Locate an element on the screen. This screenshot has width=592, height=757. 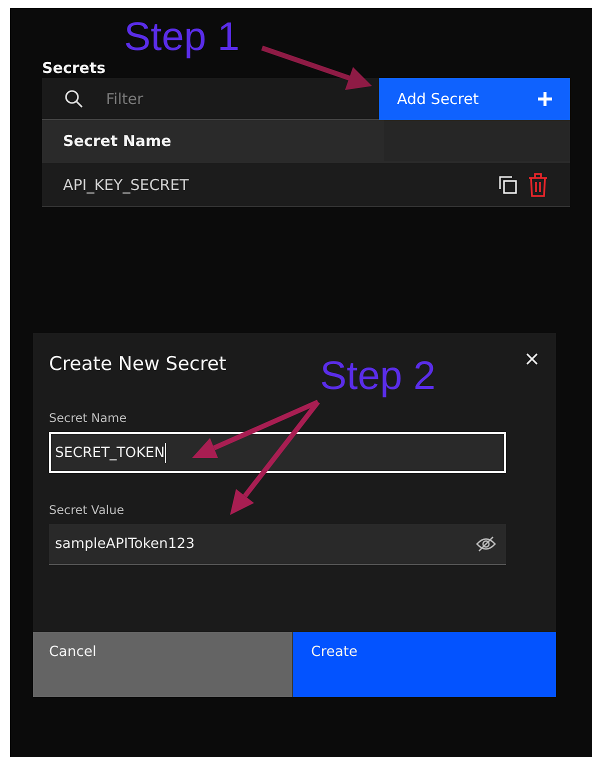
step-annotation: Step 1 is located at coordinates (182, 37).